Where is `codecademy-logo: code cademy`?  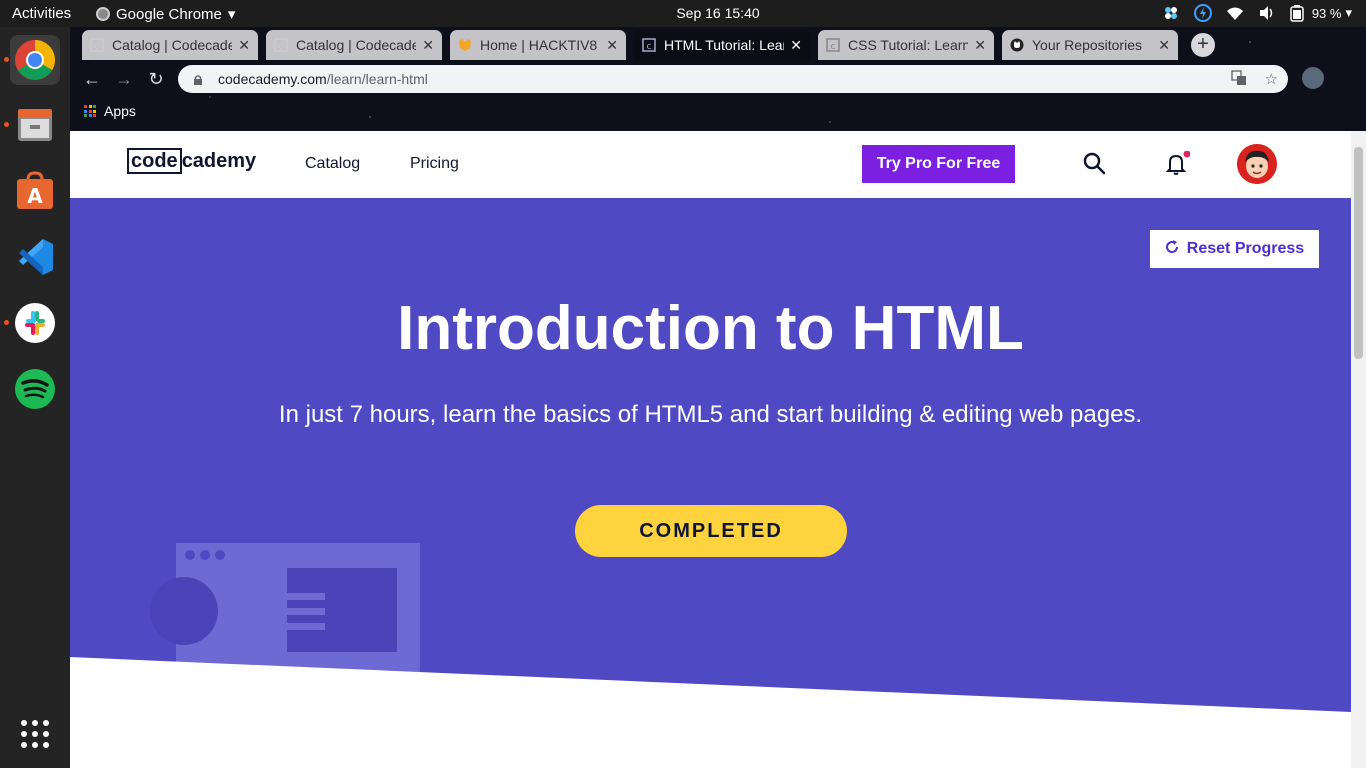
codecademy-logo: code cademy is located at coordinates (191, 161).